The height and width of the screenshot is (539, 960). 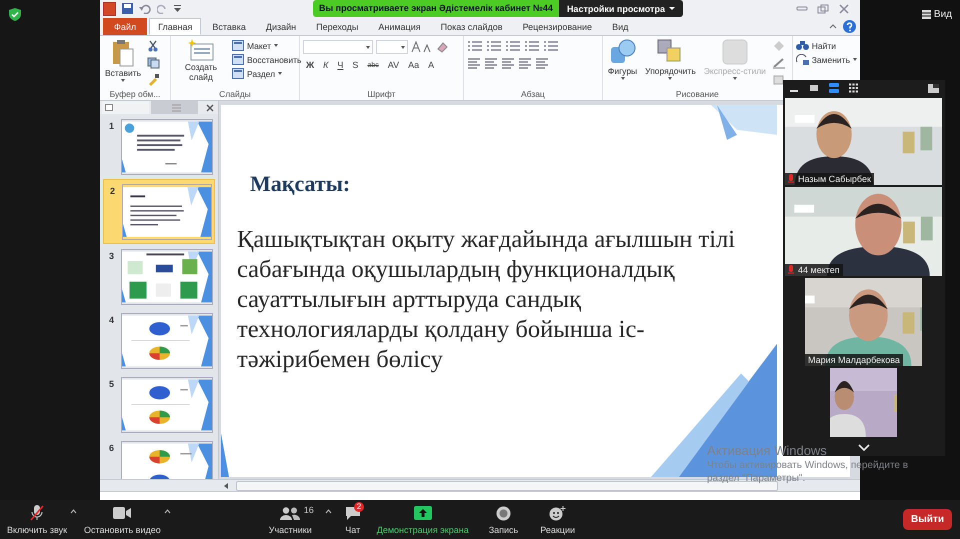 What do you see at coordinates (802, 45) in the screenshot?
I see `binoculars-icon` at bounding box center [802, 45].